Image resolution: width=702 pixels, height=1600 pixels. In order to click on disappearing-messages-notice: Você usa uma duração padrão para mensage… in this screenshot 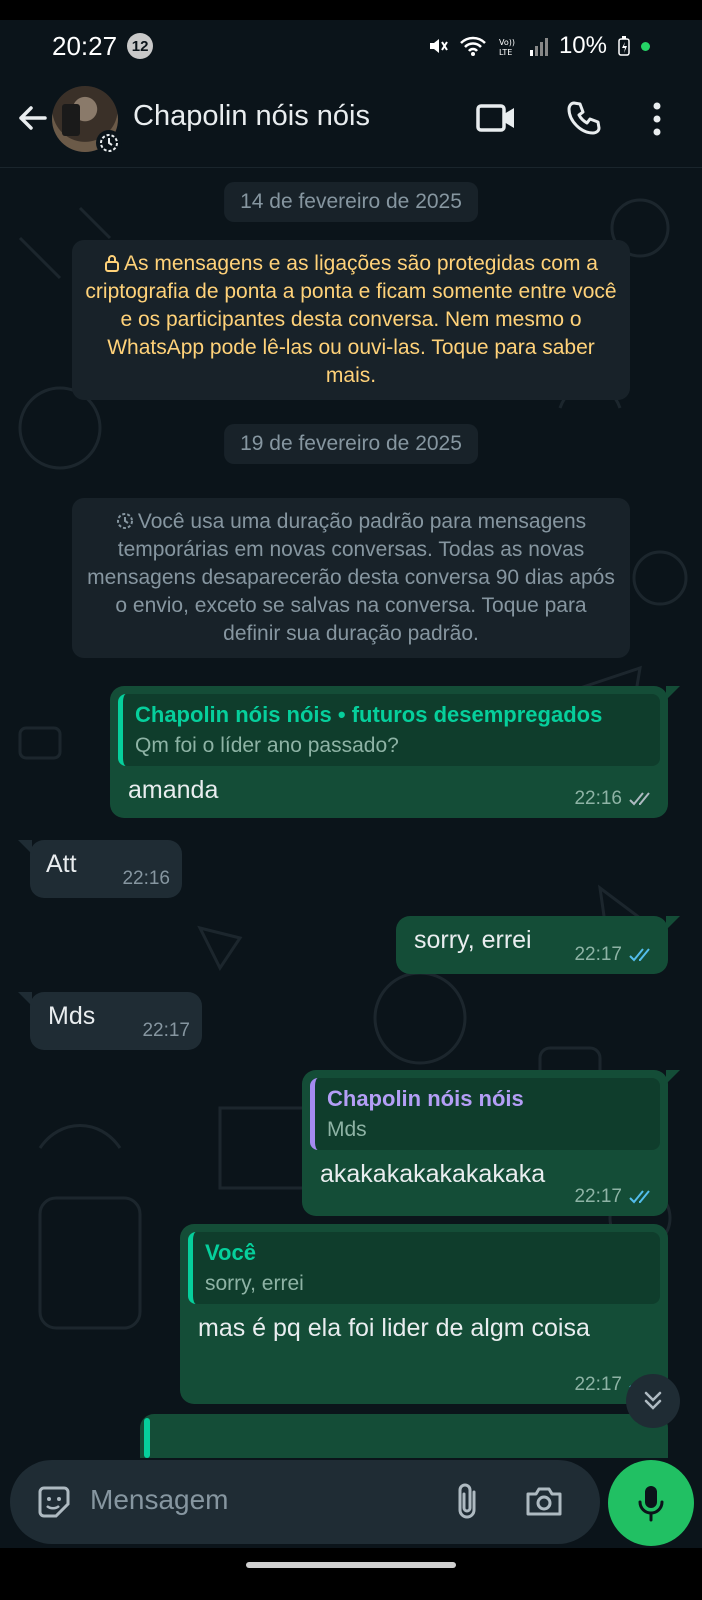, I will do `click(351, 578)`.